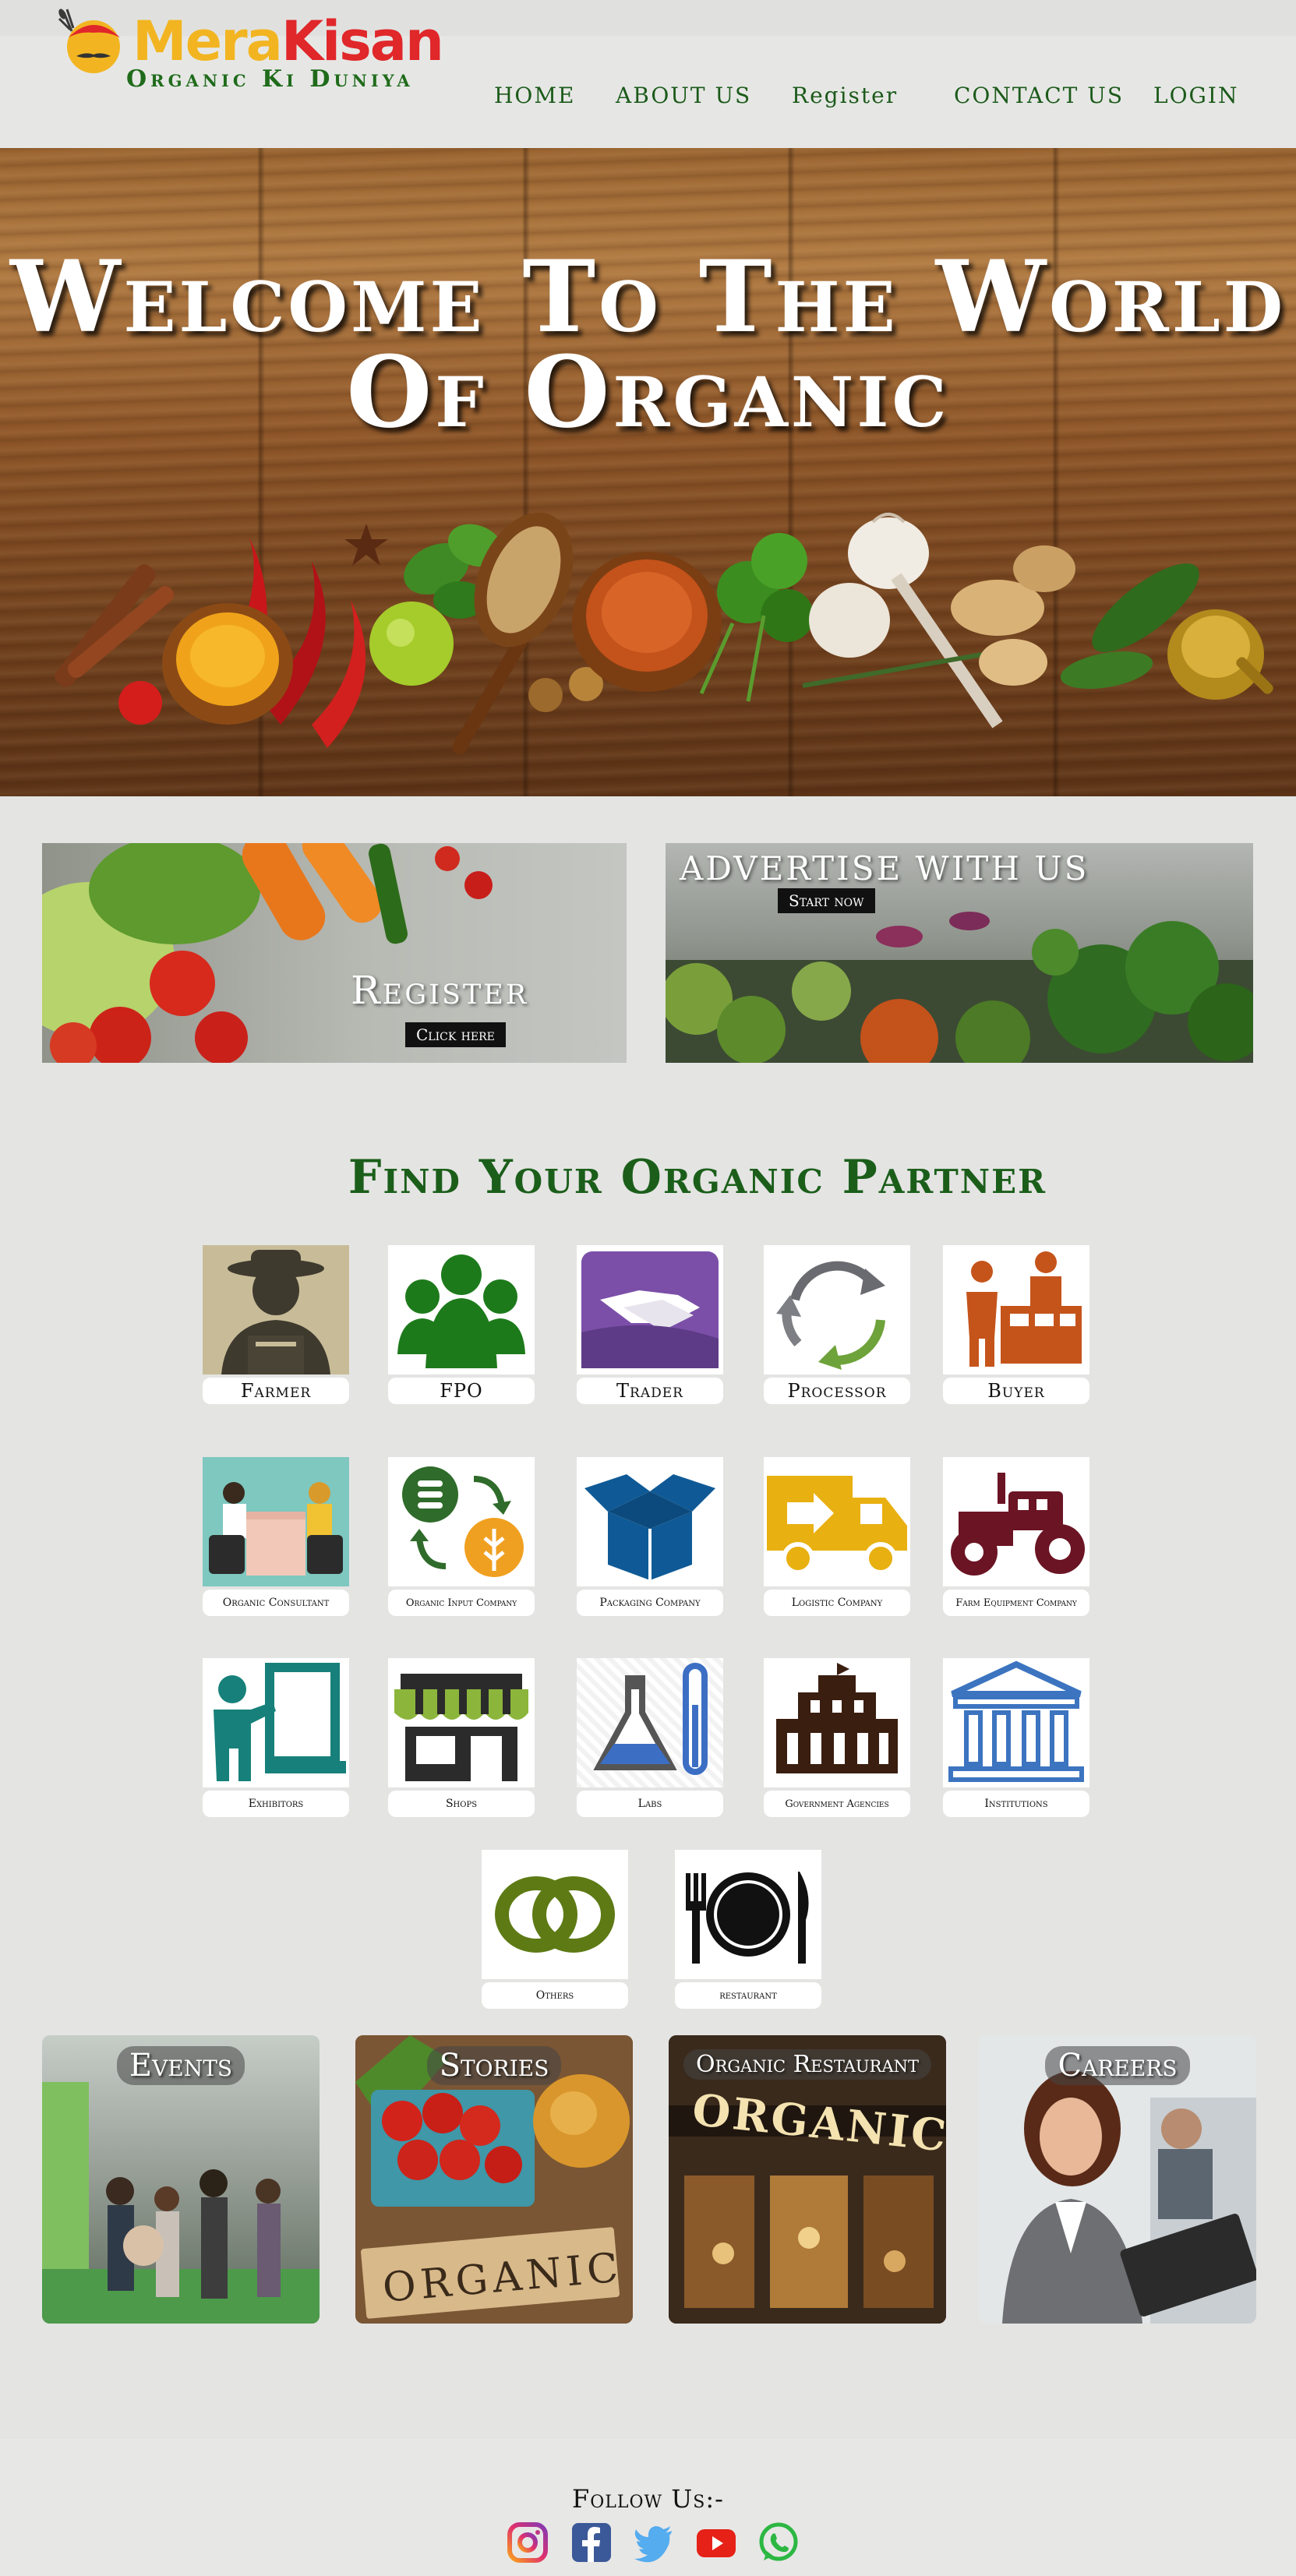 This screenshot has width=1296, height=2576. Describe the element at coordinates (837, 1521) in the screenshot. I see `delivery-truck-icon` at that location.